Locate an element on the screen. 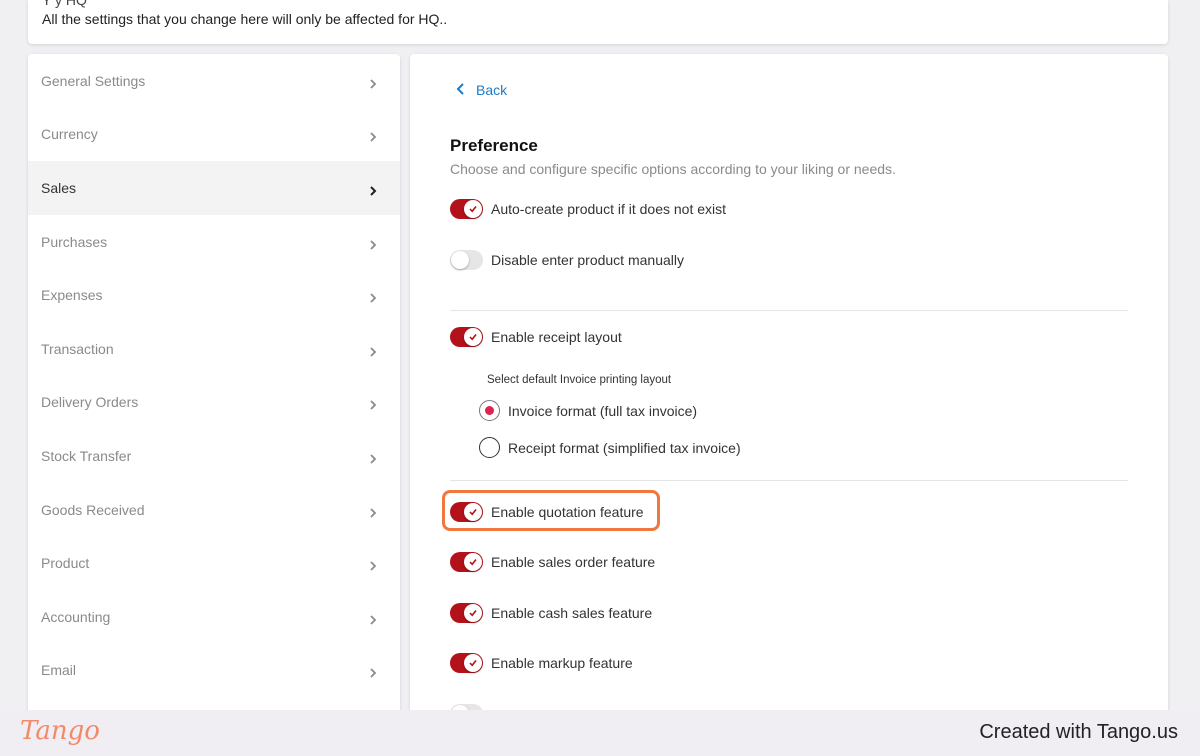  auto-create-label: Auto-create product if it does not exist is located at coordinates (609, 209).